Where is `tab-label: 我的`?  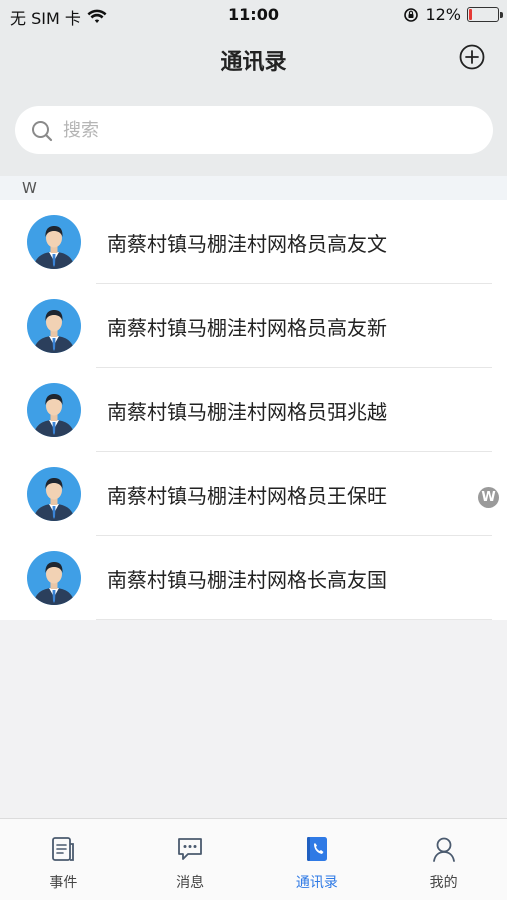
tab-label: 我的 is located at coordinates (443, 883).